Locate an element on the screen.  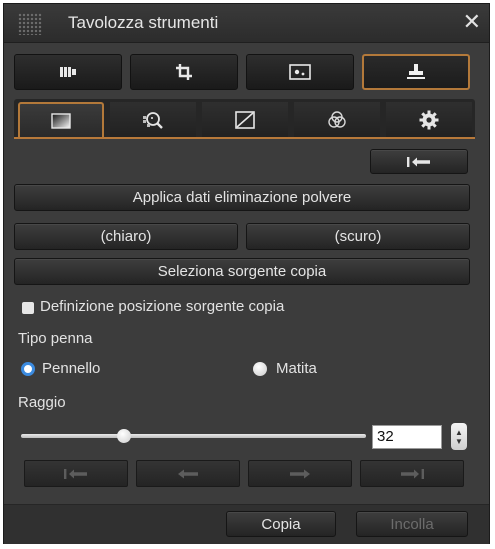
tab-dust is located at coordinates (300, 72).